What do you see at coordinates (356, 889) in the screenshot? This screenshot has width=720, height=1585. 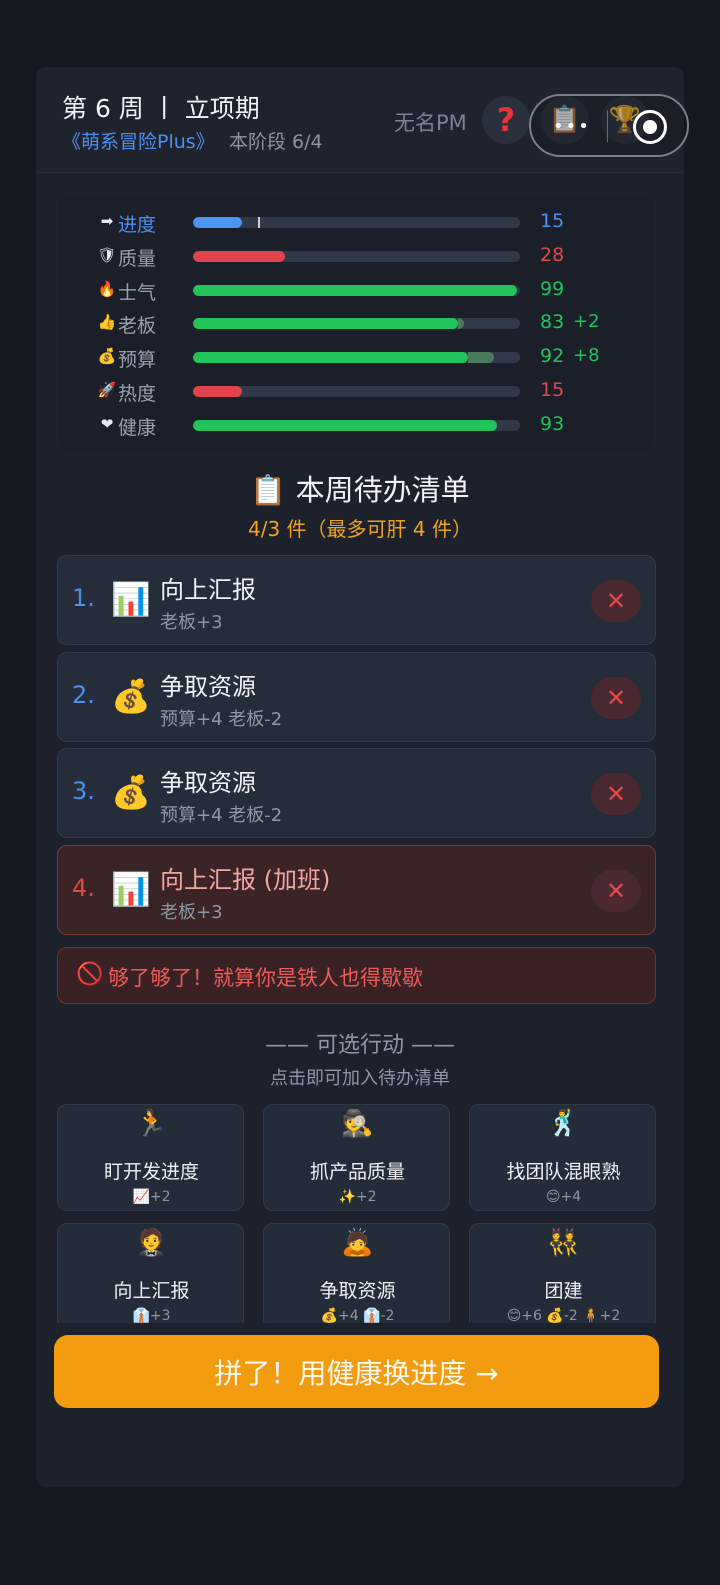 I see `todo-item: 4. 📊 向上汇报 (加班) 老板+3 ✕` at bounding box center [356, 889].